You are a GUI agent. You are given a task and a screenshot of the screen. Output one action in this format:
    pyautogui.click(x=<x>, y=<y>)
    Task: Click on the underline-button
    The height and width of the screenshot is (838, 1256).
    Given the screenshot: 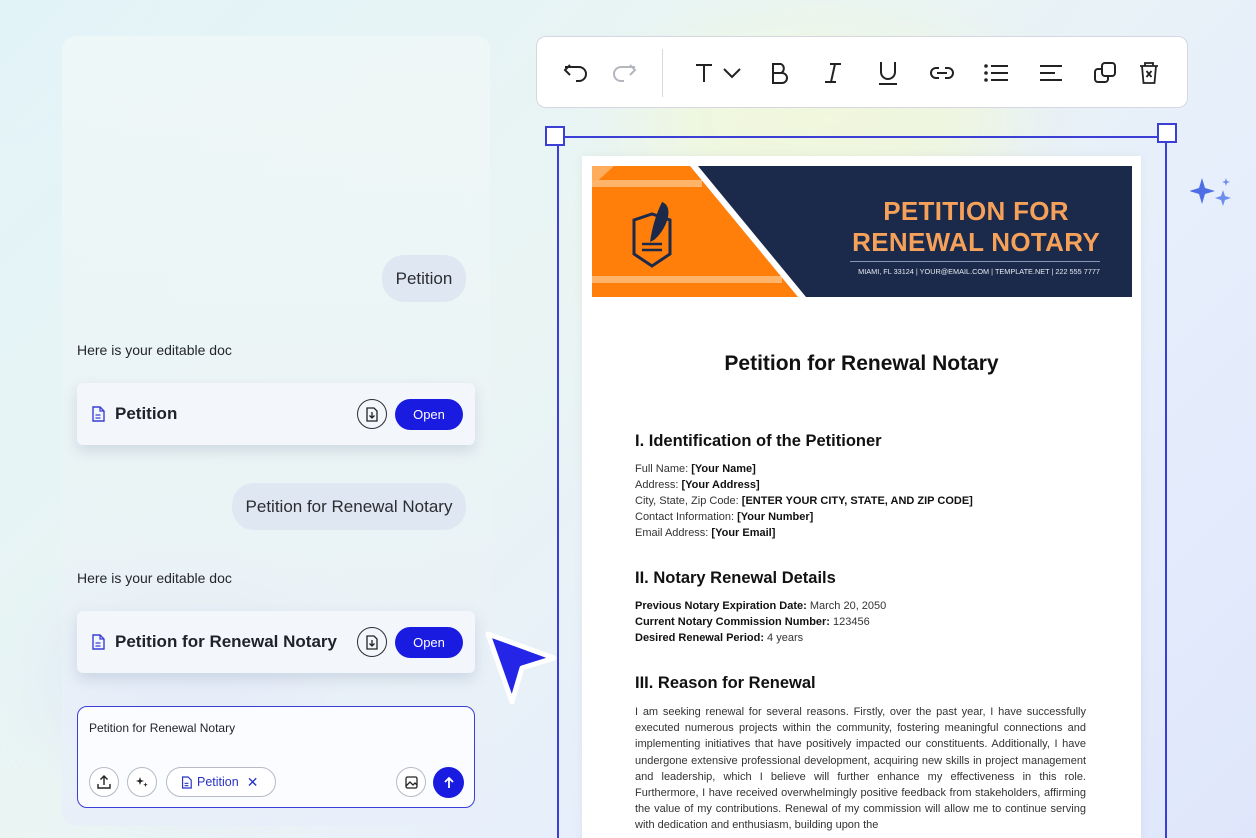 What is the action you would take?
    pyautogui.click(x=888, y=73)
    